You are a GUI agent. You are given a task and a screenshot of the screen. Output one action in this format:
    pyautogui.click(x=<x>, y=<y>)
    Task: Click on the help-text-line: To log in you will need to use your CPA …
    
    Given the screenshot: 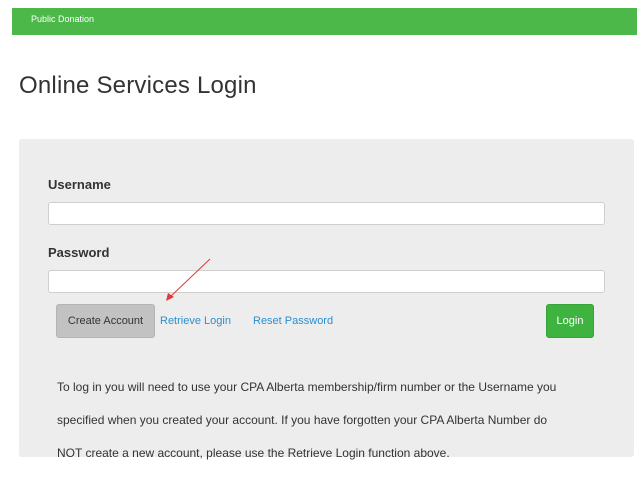 What is the action you would take?
    pyautogui.click(x=307, y=387)
    